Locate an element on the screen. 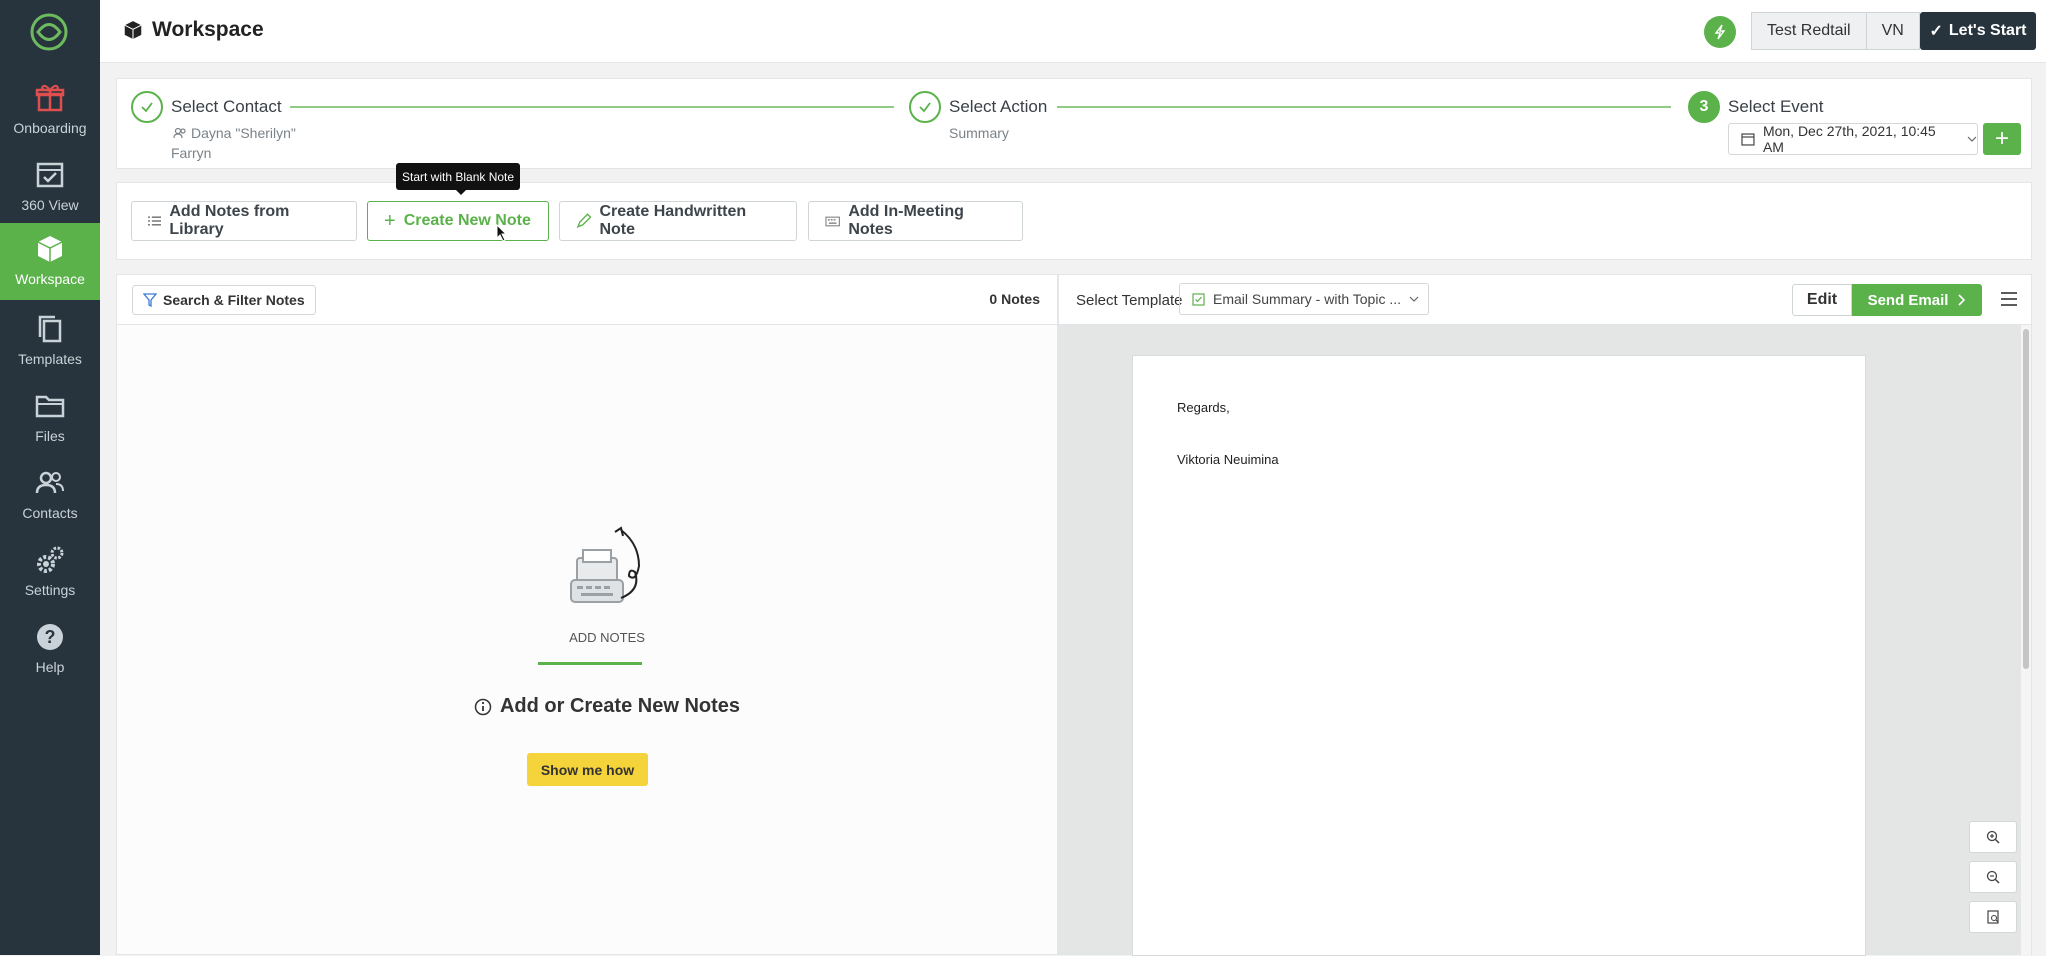 This screenshot has height=956, width=2046. empty-state-heading: Add or Create New Notes is located at coordinates (607, 706).